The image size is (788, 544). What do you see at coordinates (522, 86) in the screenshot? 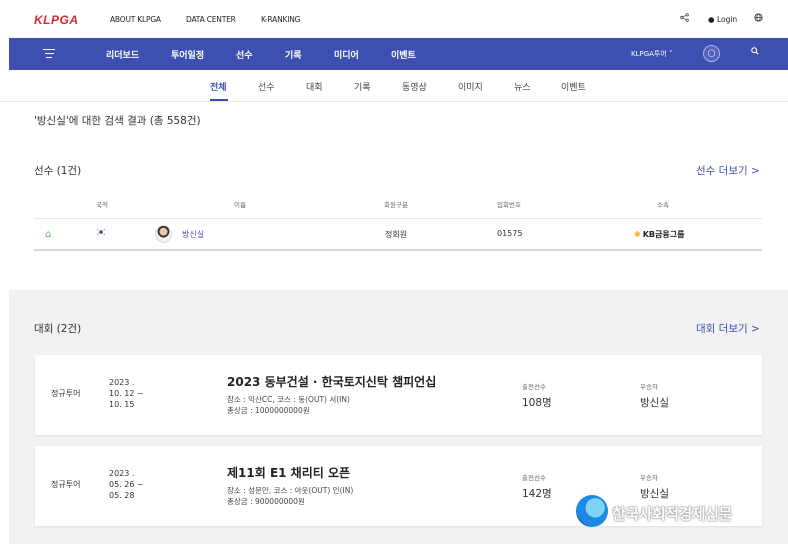
I see `tab-news: 뉴스` at bounding box center [522, 86].